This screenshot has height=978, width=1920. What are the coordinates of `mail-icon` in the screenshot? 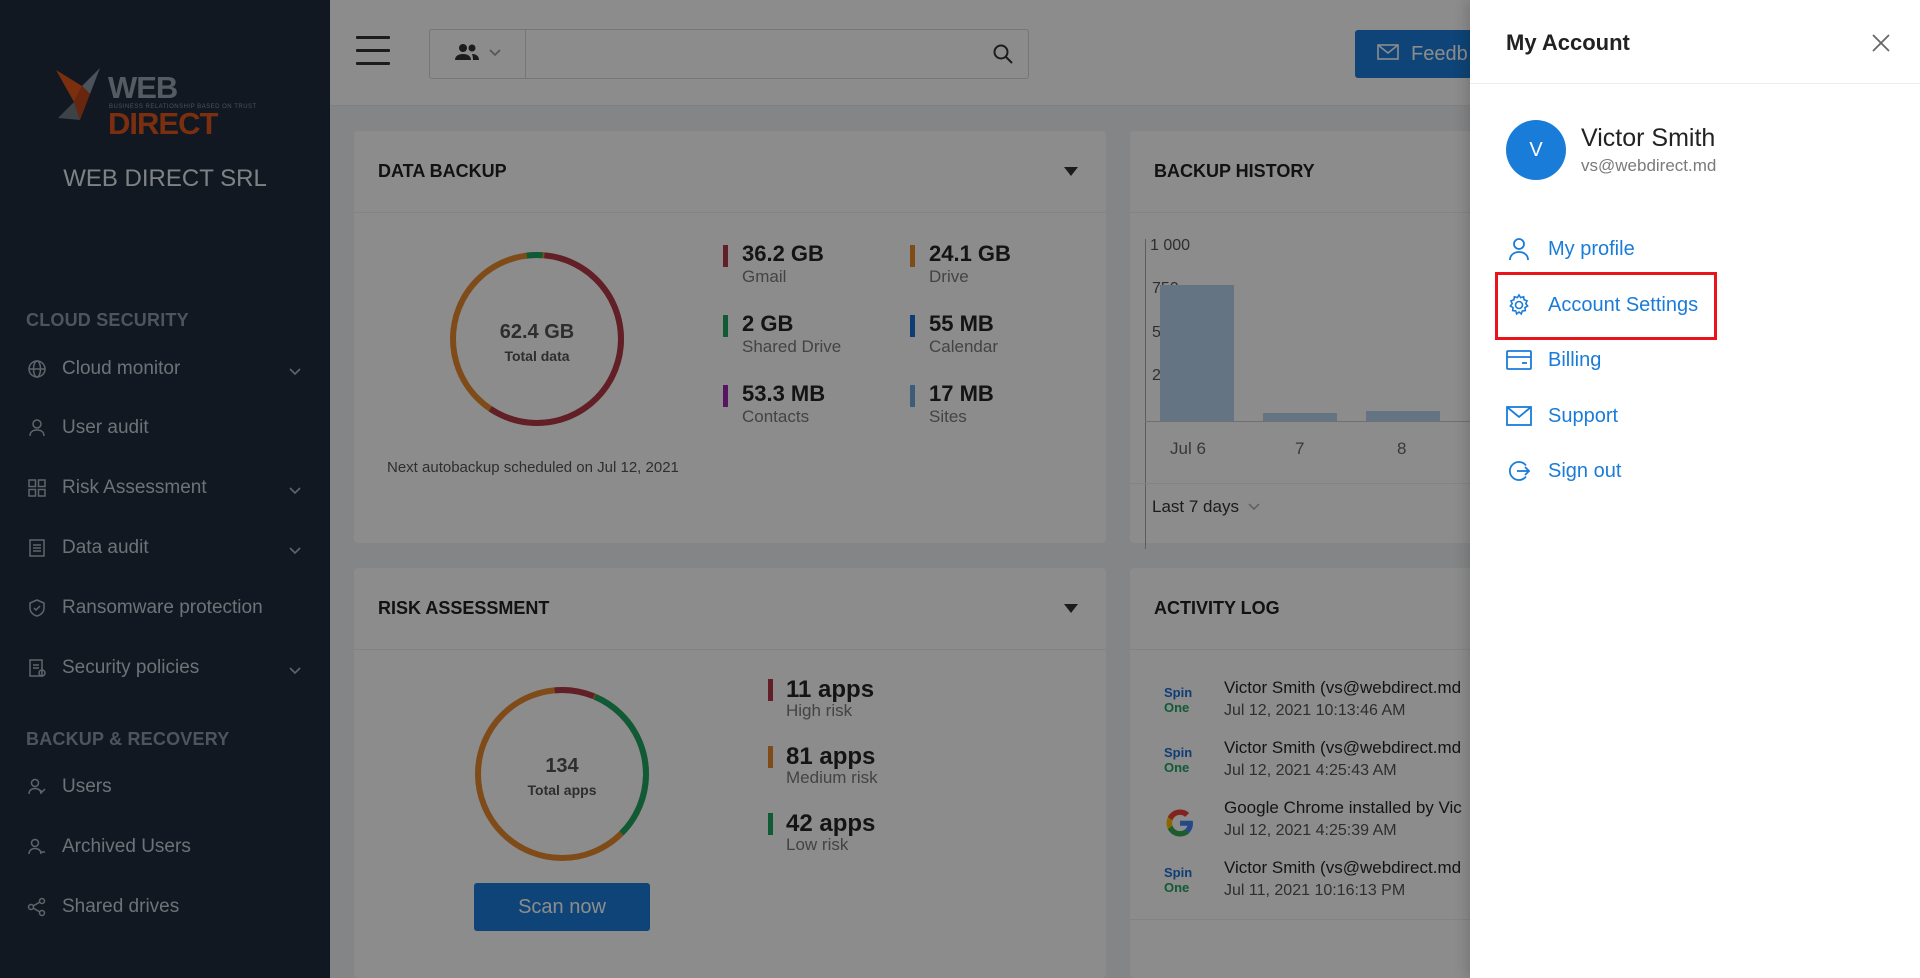 It's located at (1519, 416).